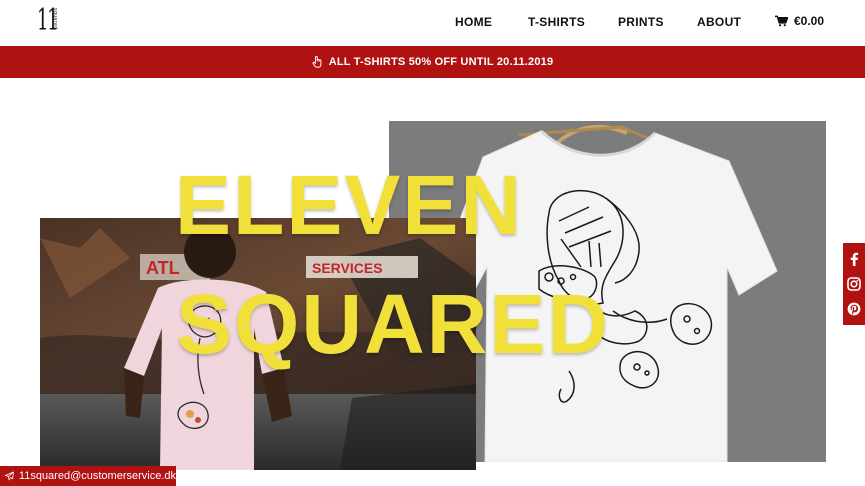  Describe the element at coordinates (163, 268) in the screenshot. I see `street-sign-left-text: ATL` at that location.